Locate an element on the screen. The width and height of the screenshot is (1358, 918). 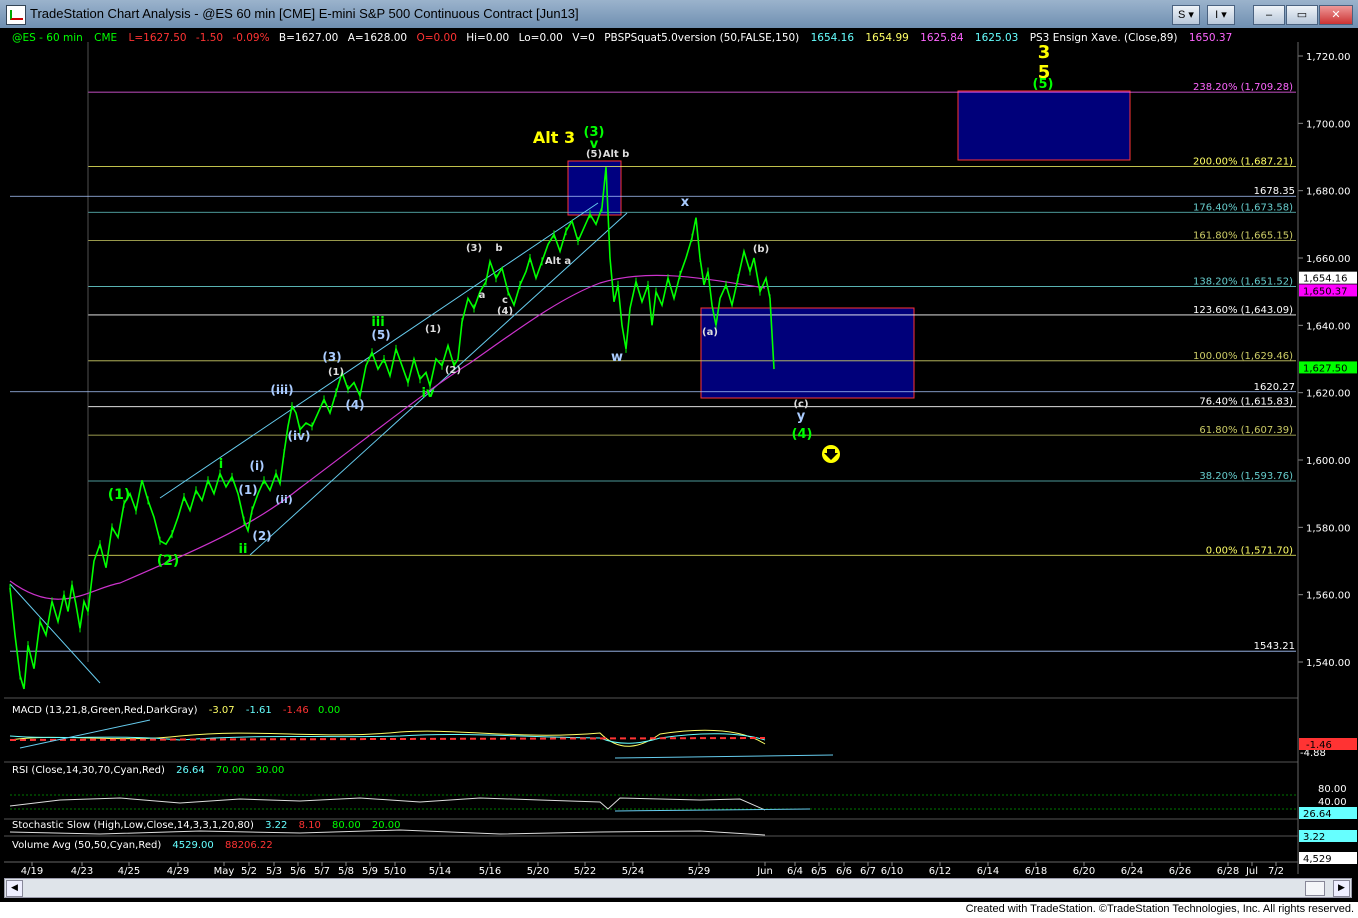
header-symbol: @ES - 60 min is located at coordinates (47, 38).